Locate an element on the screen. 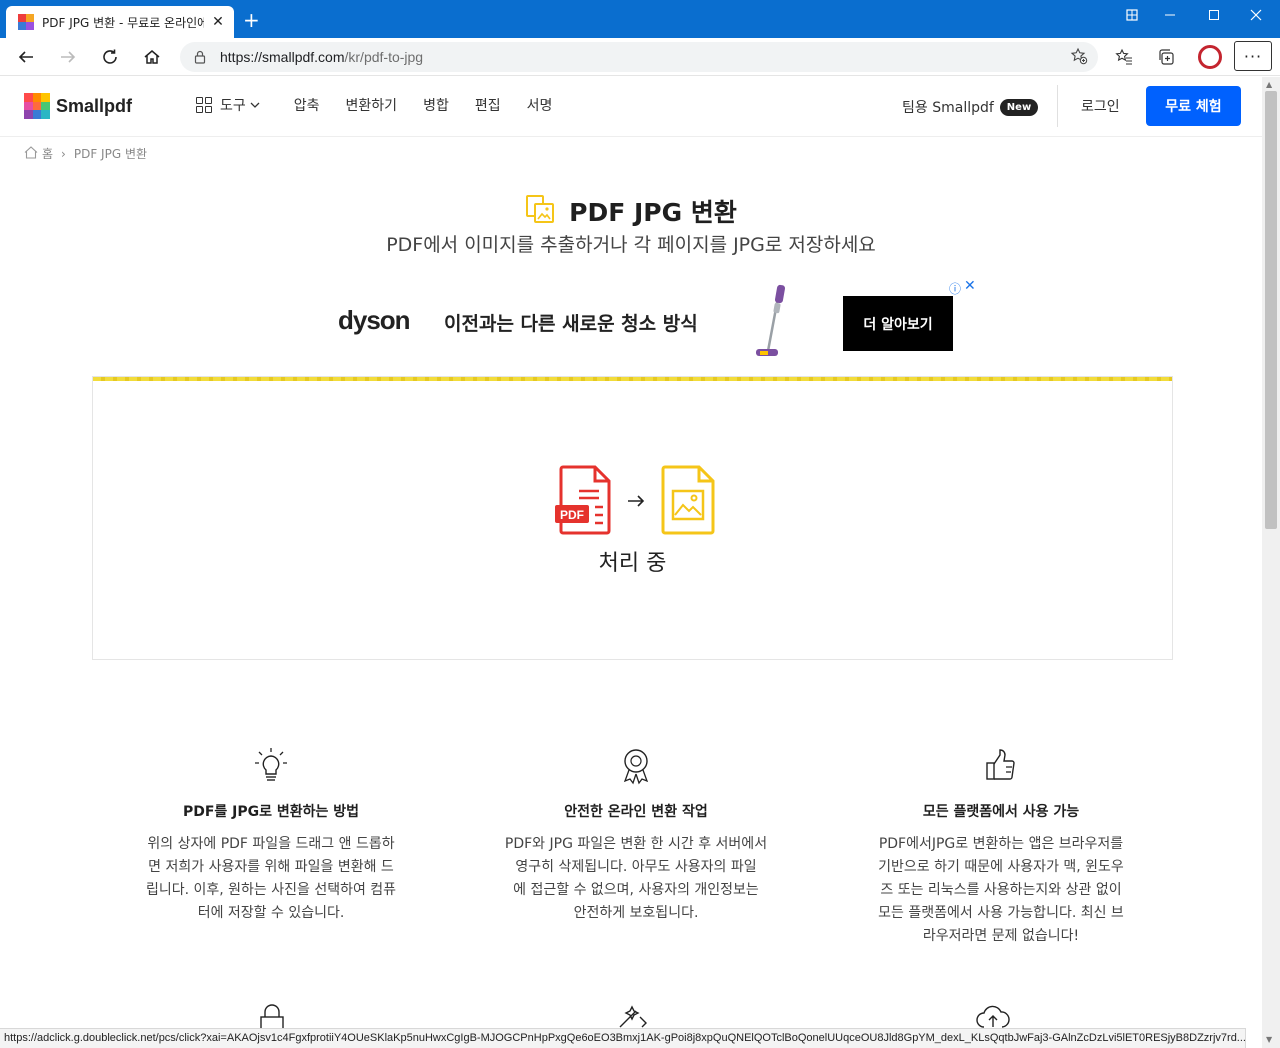  smallpdf-favicon-icon is located at coordinates (26, 22).